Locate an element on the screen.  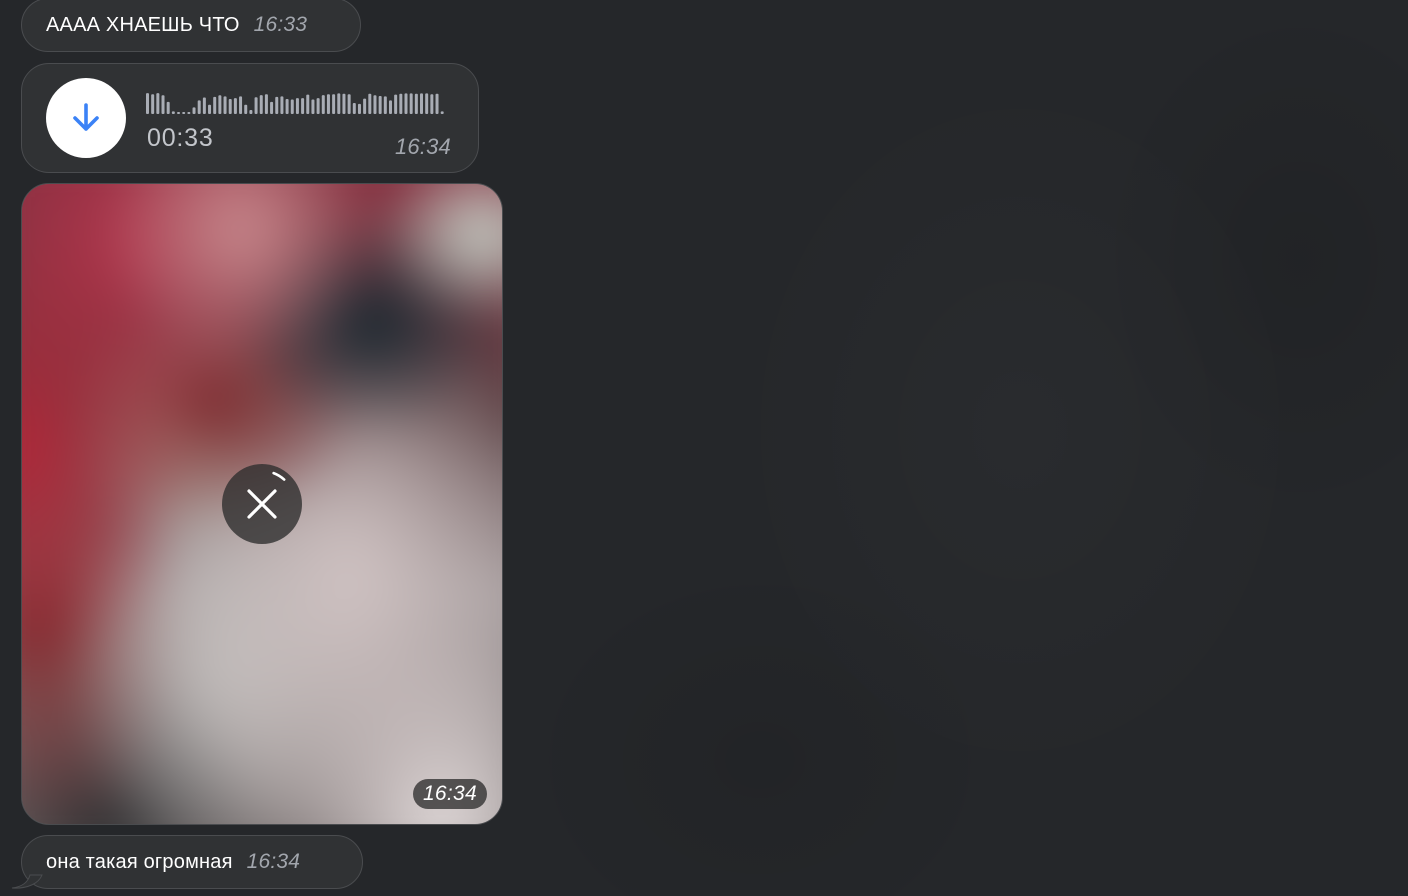
download-progress-ring is located at coordinates (279, 476).